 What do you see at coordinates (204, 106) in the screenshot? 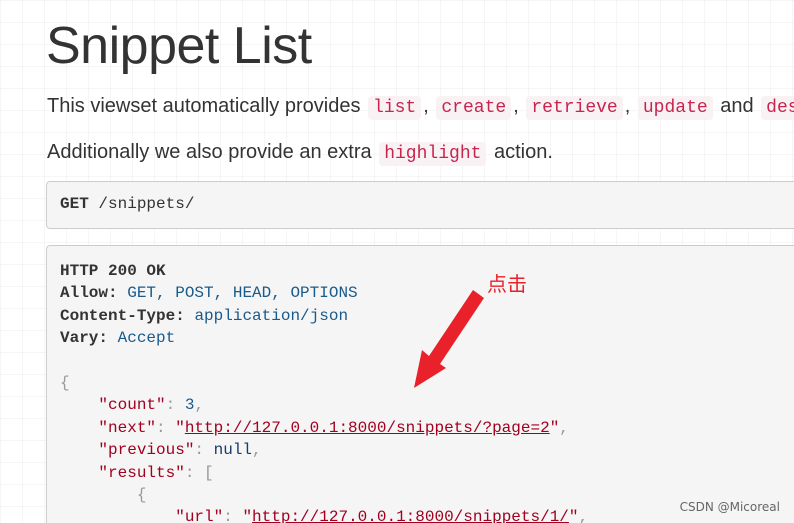
I see `intro-text: This viewset automatically provides` at bounding box center [204, 106].